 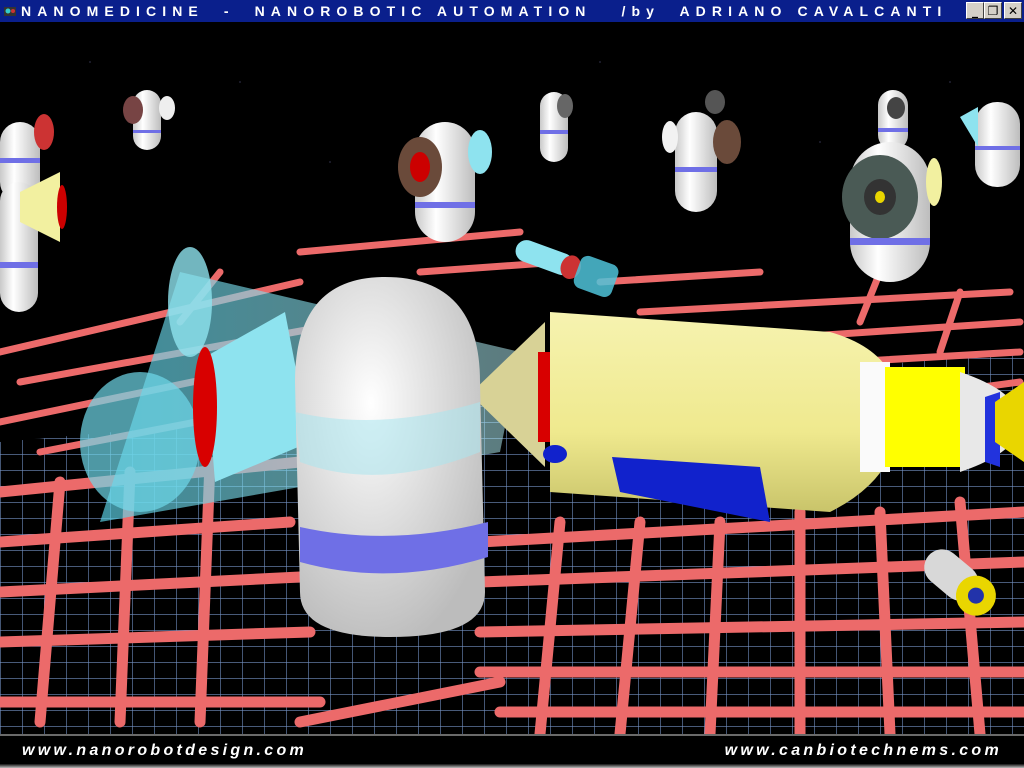 I want to click on app-icon, so click(x=10, y=11).